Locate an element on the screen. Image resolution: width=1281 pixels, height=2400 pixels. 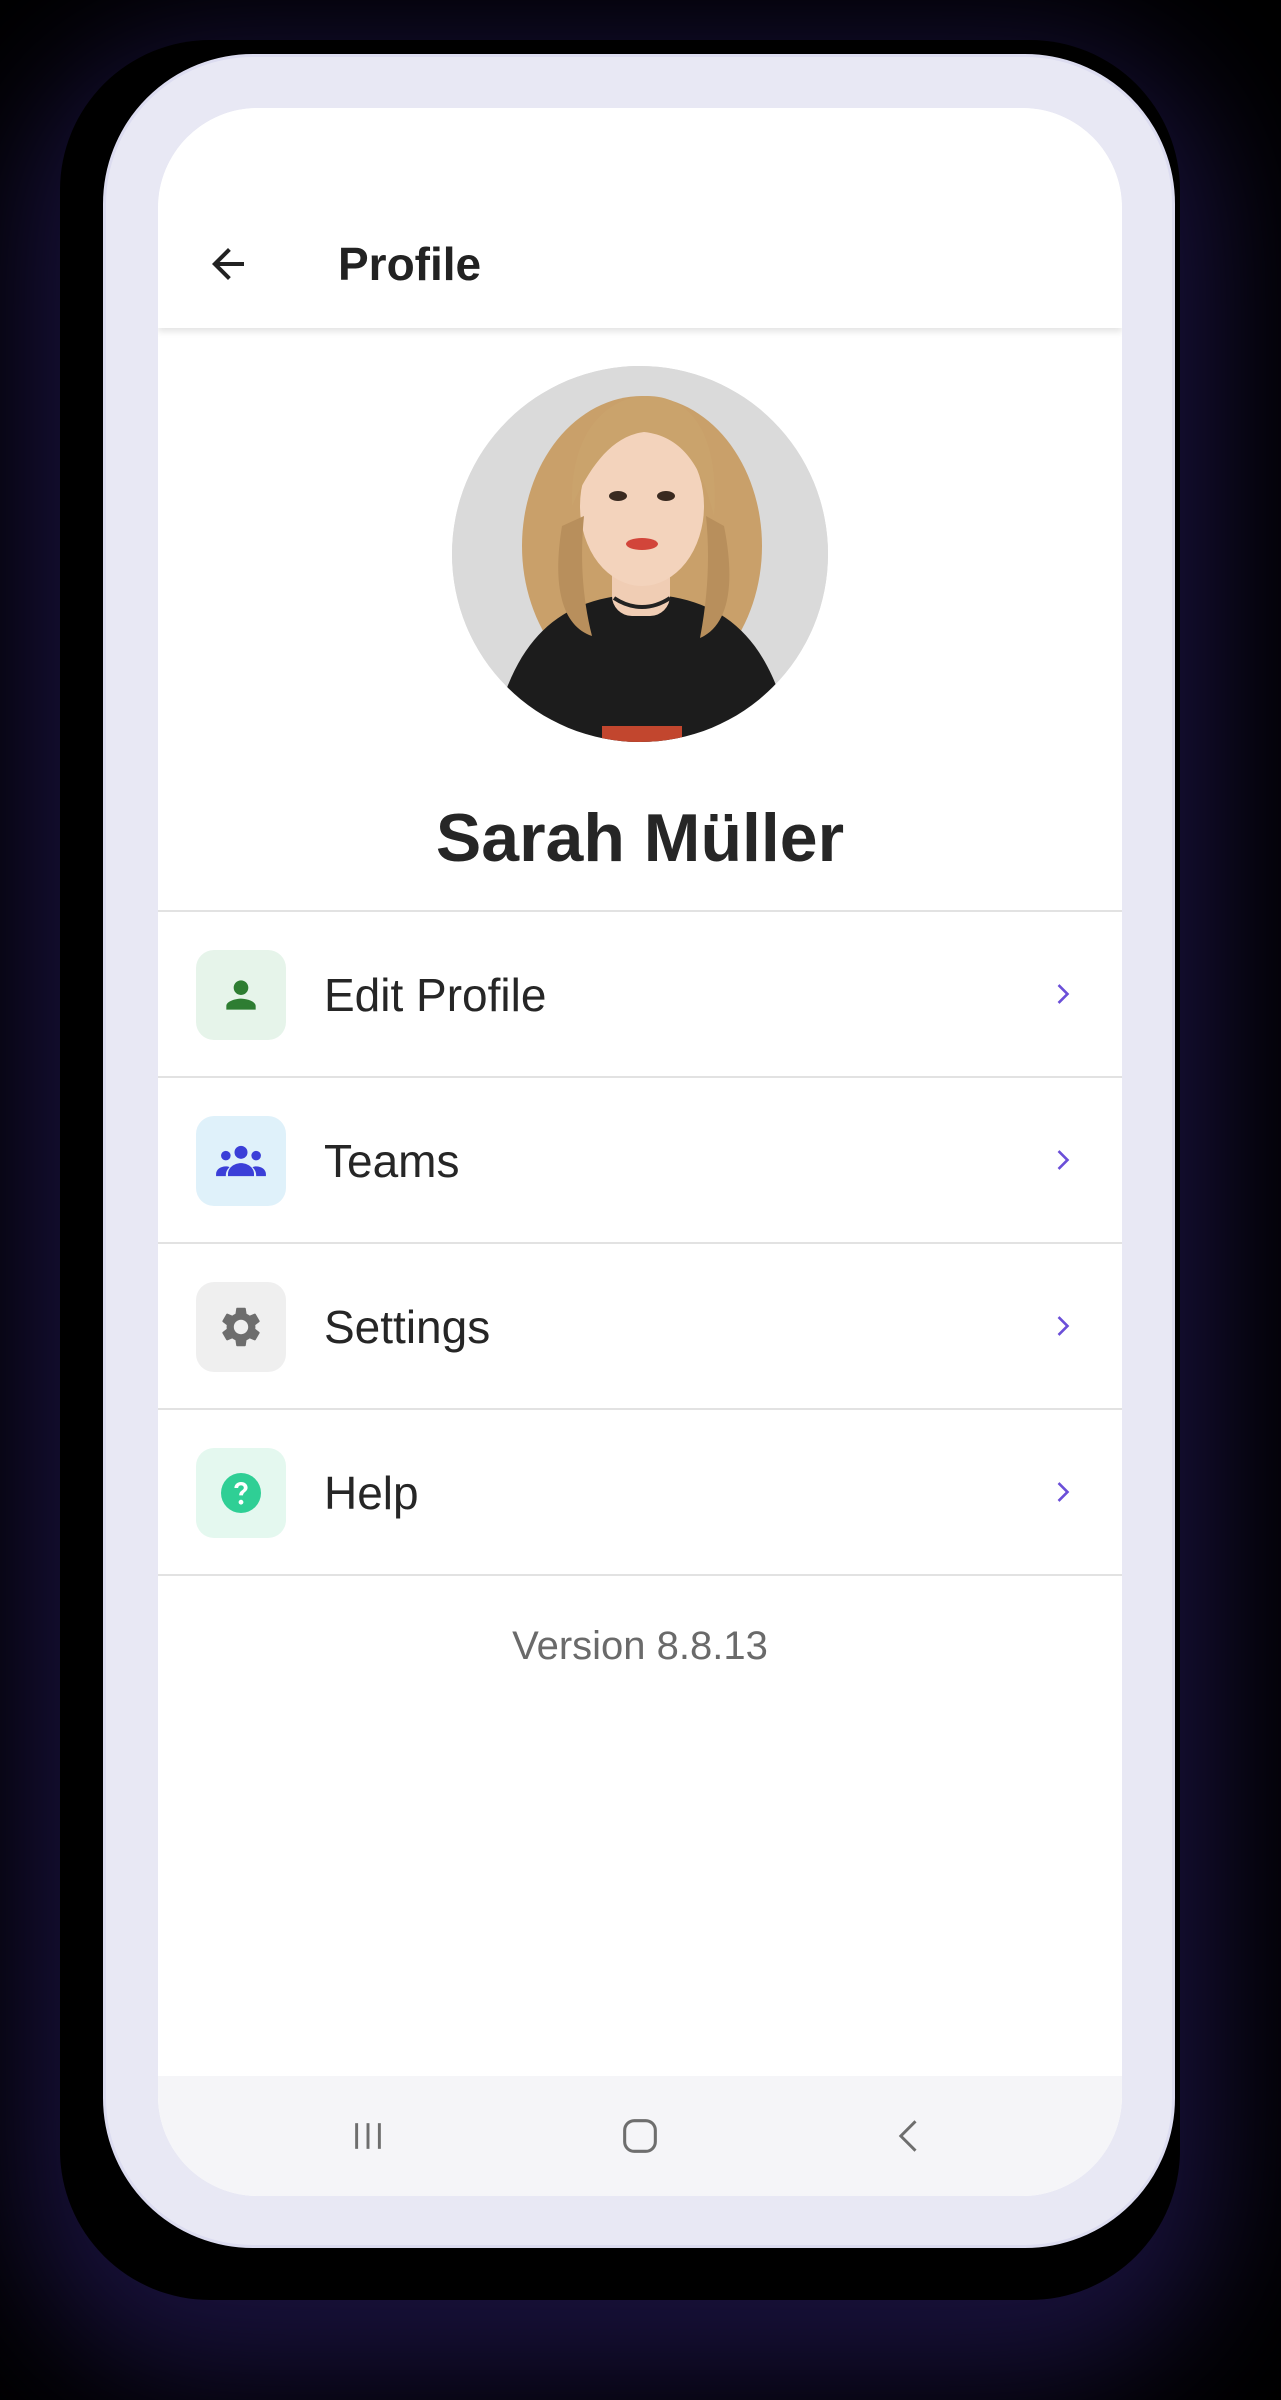
gear-icon is located at coordinates (241, 1327).